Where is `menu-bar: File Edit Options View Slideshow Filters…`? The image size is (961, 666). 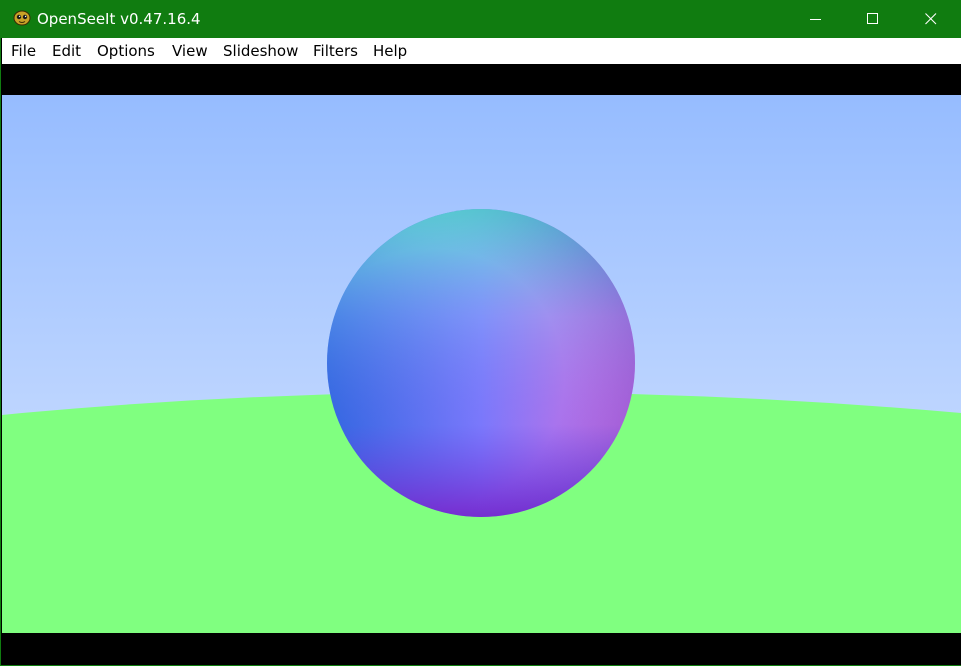 menu-bar: File Edit Options View Slideshow Filters… is located at coordinates (481, 51).